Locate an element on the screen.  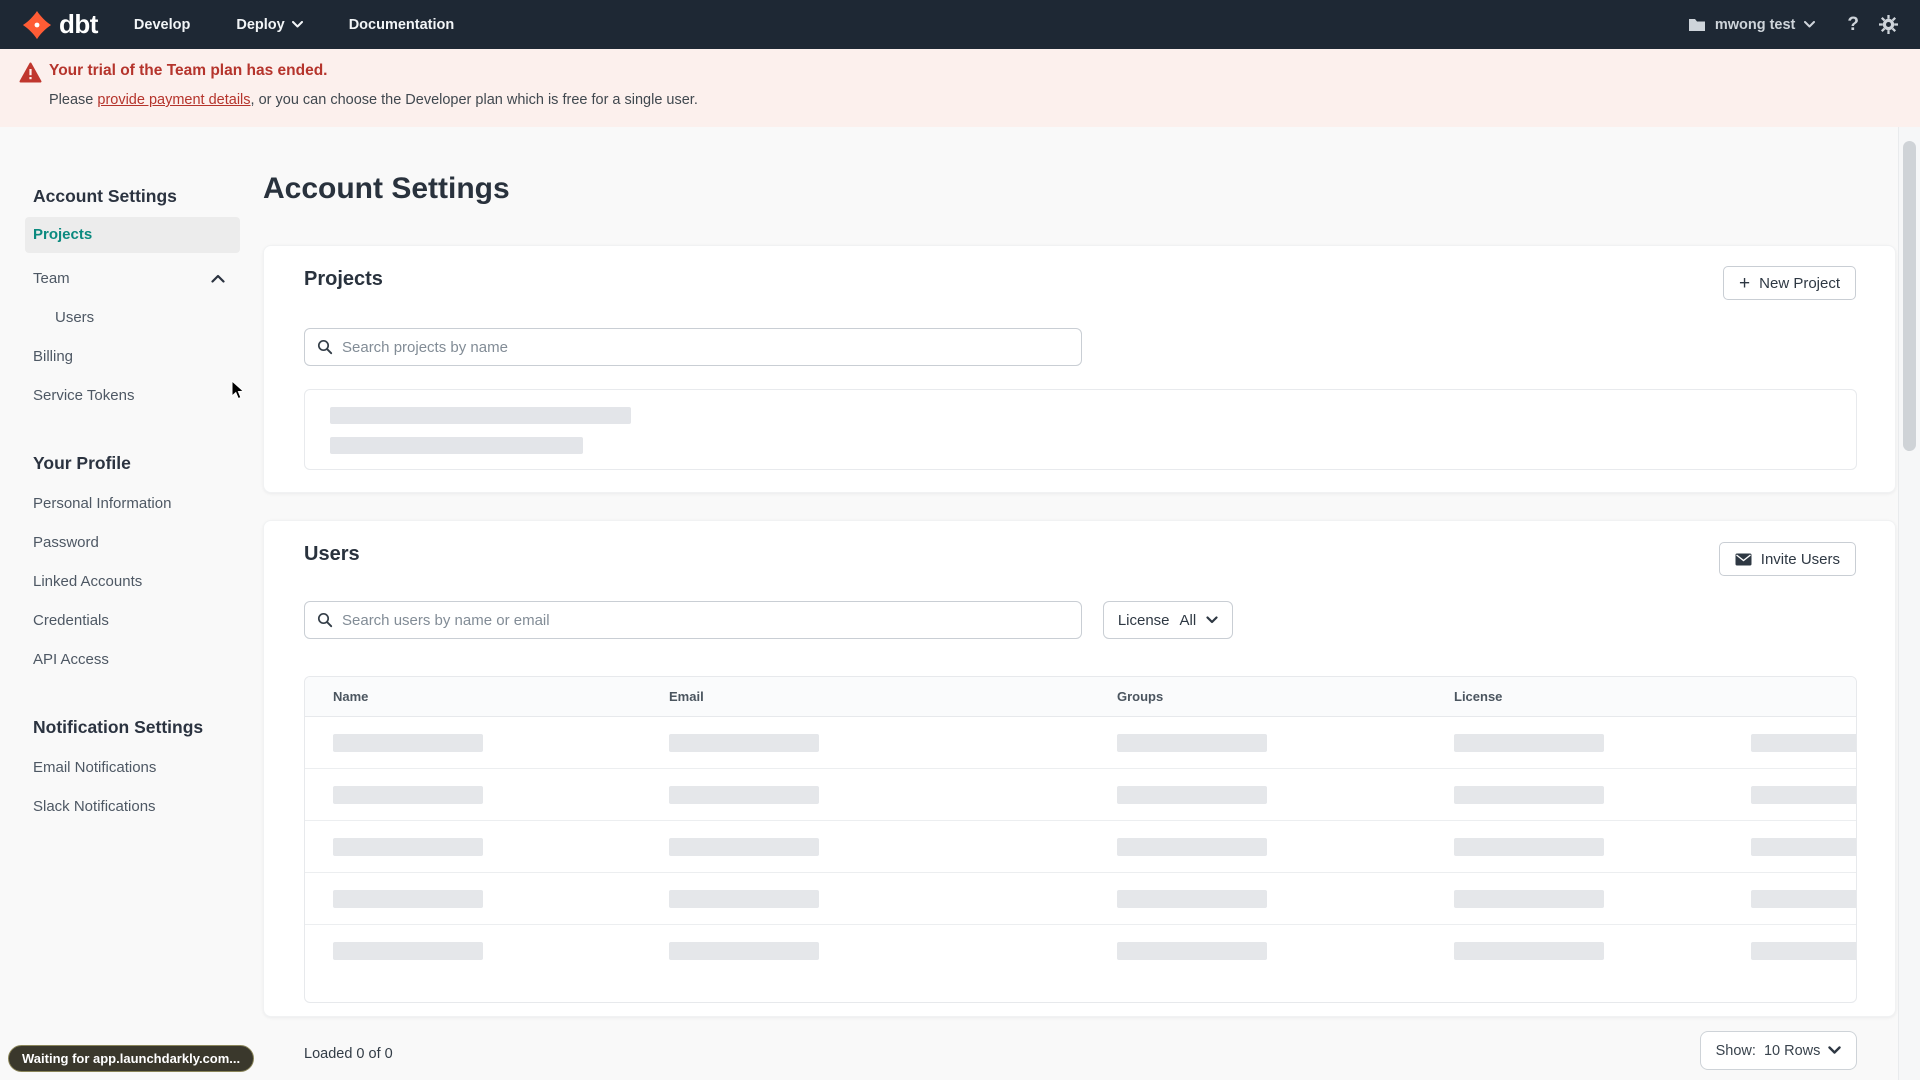
sidebar-item-users: Users is located at coordinates (132, 317).